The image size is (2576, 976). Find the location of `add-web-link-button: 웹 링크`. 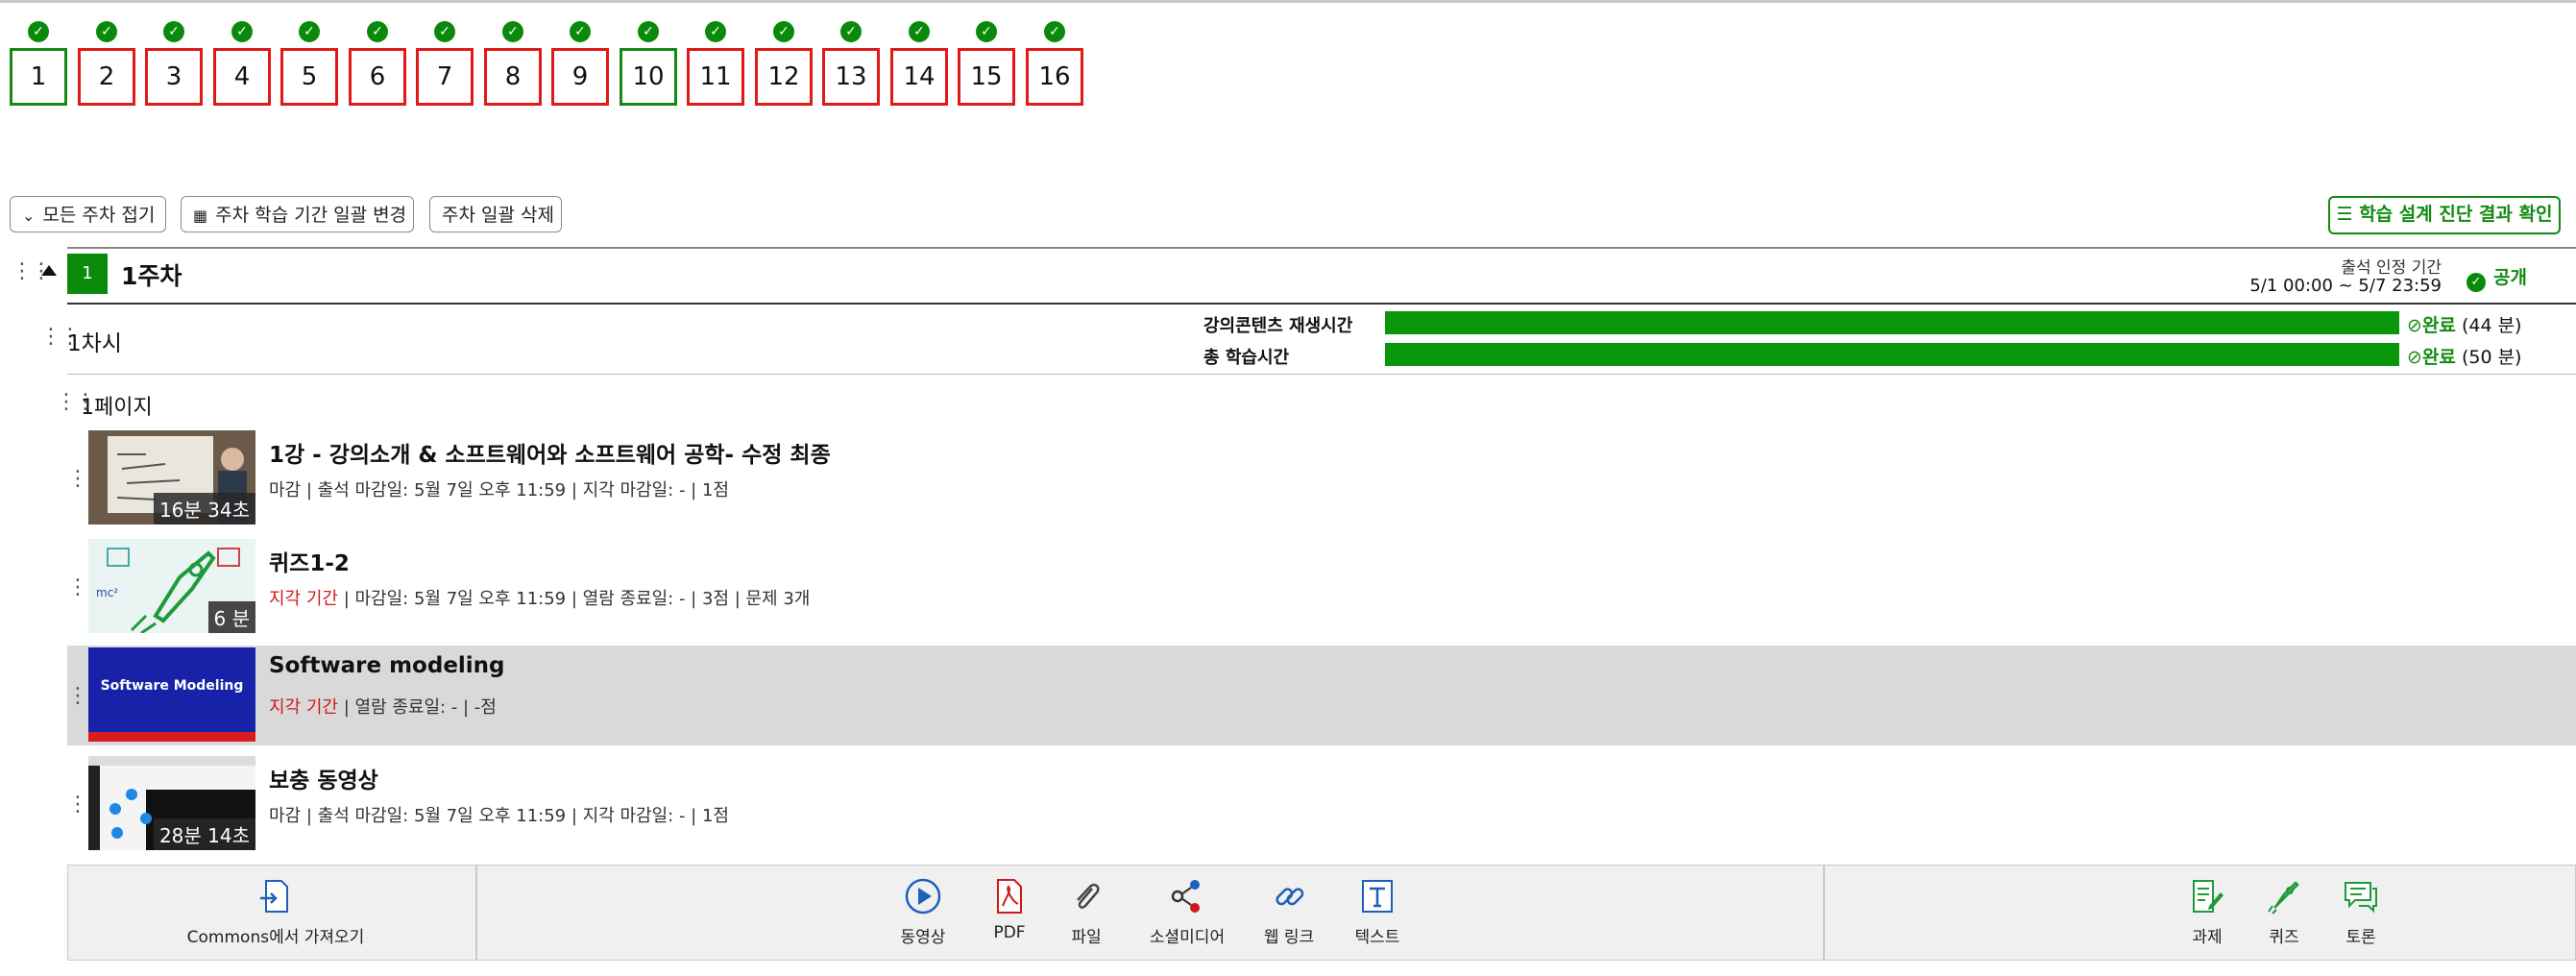

add-web-link-button: 웹 링크 is located at coordinates (1289, 912).